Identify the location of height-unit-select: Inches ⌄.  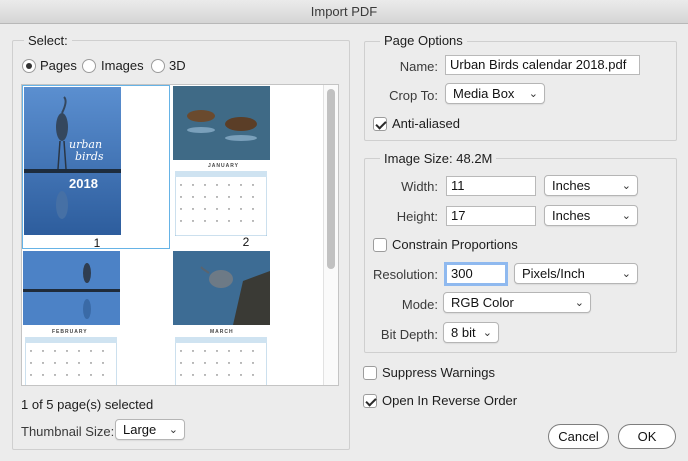
(591, 215).